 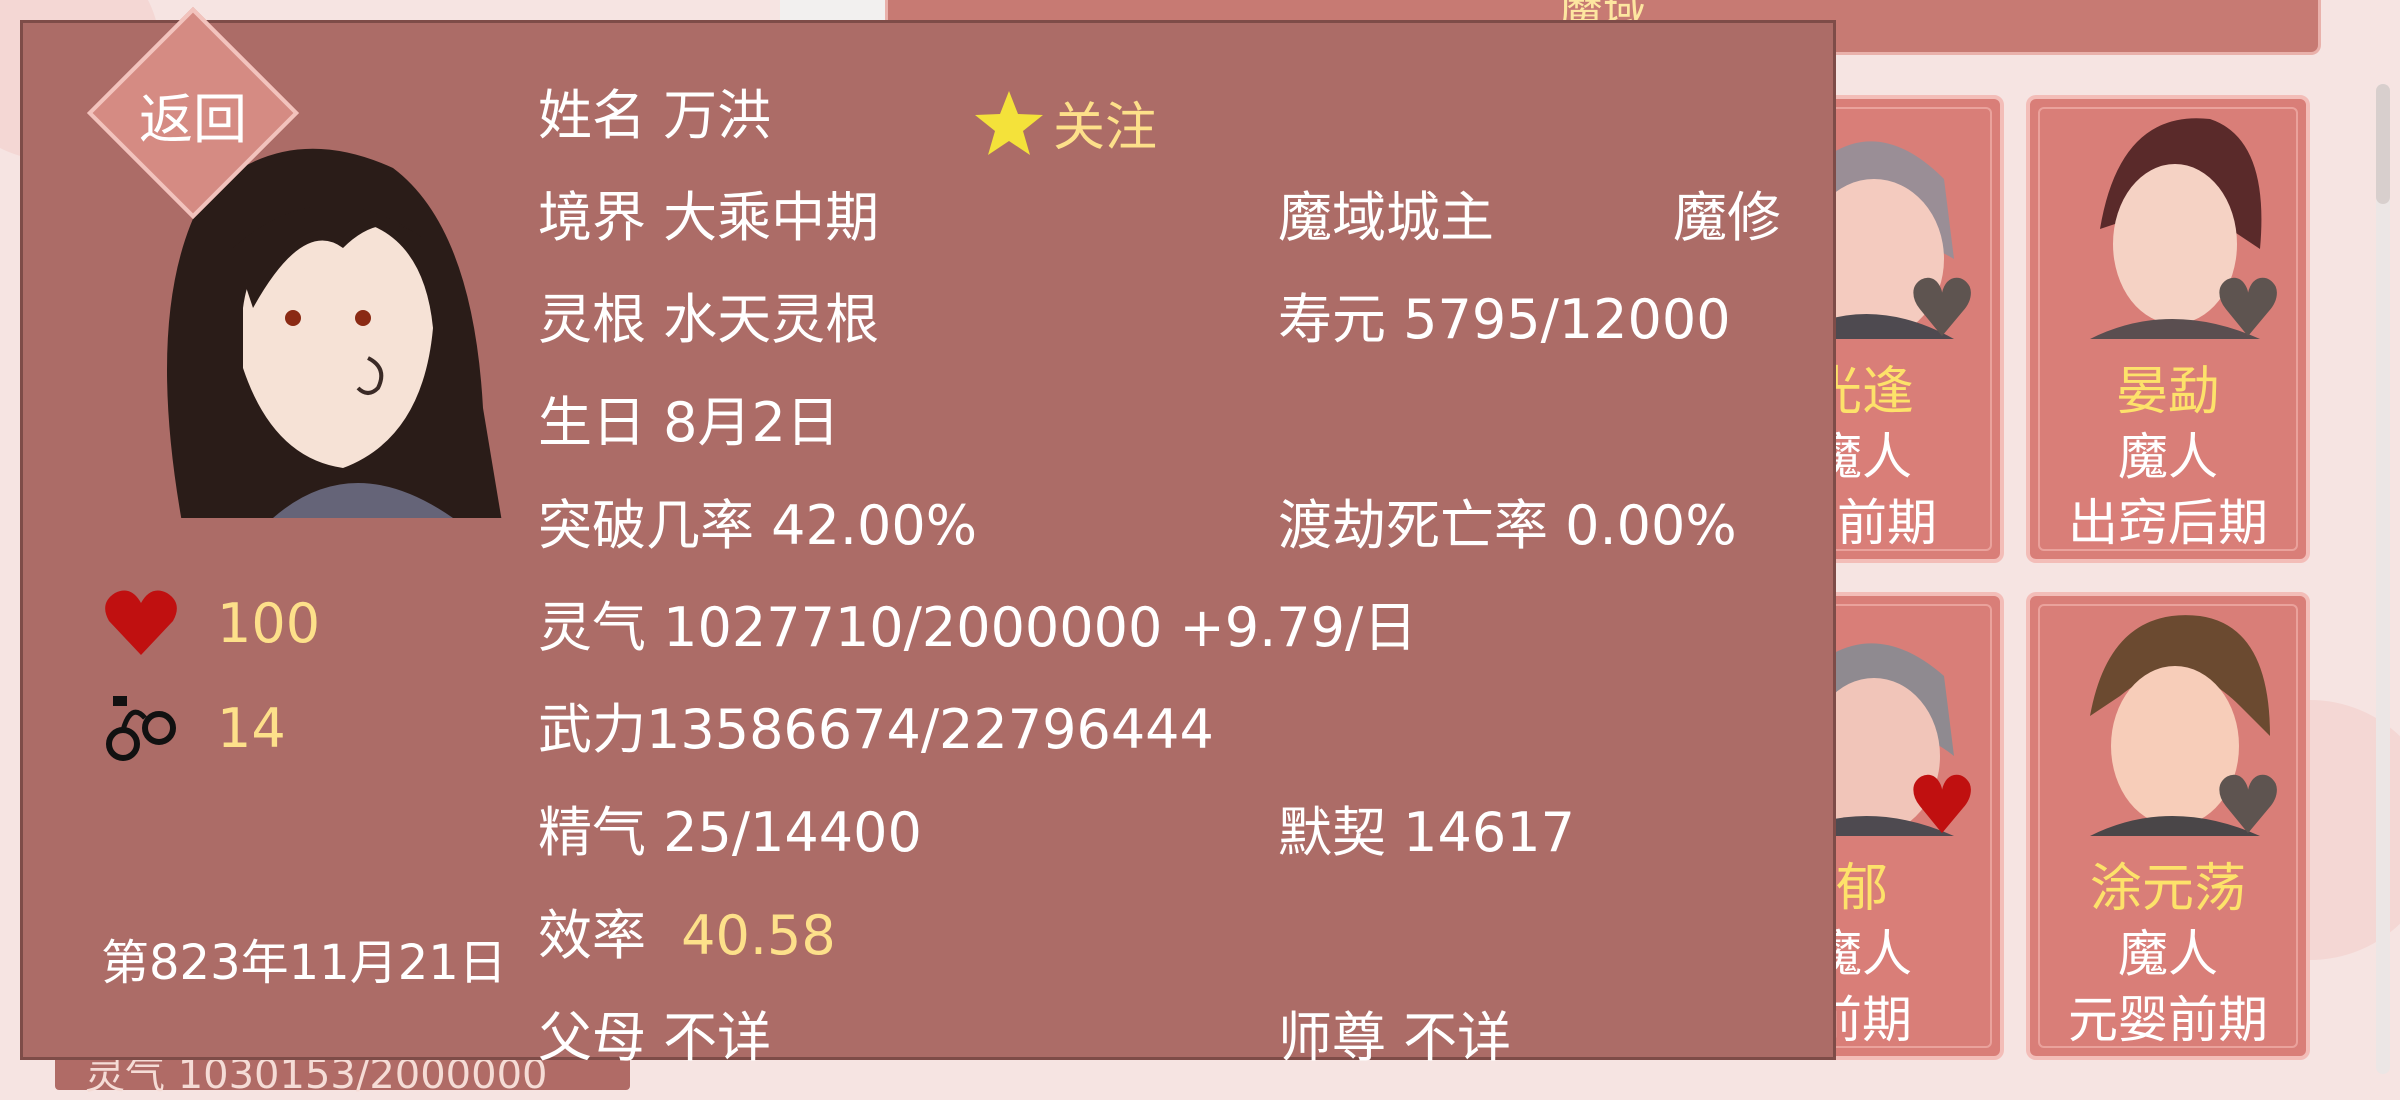 I want to click on follow-button: 关注, so click(x=1065, y=122).